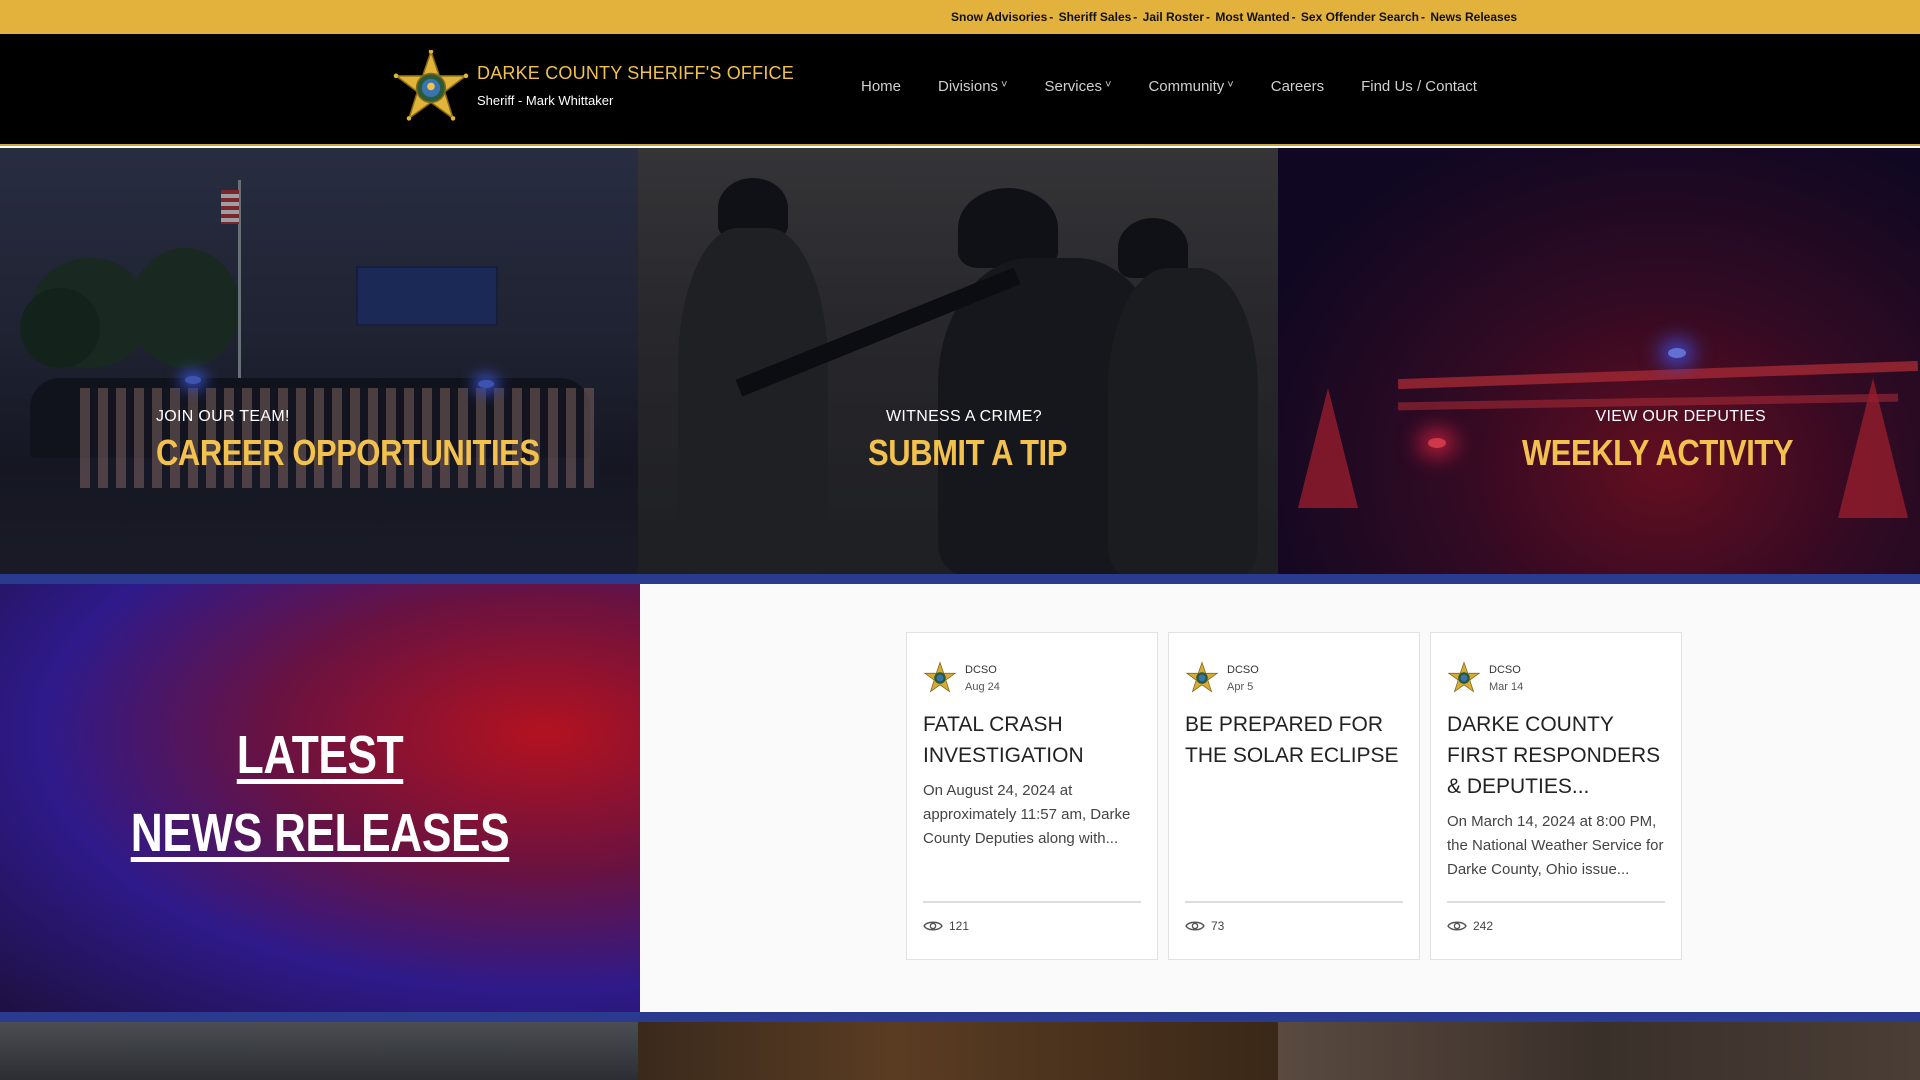 This screenshot has height=1080, width=1920. I want to click on nav-home-label: Home, so click(881, 86).